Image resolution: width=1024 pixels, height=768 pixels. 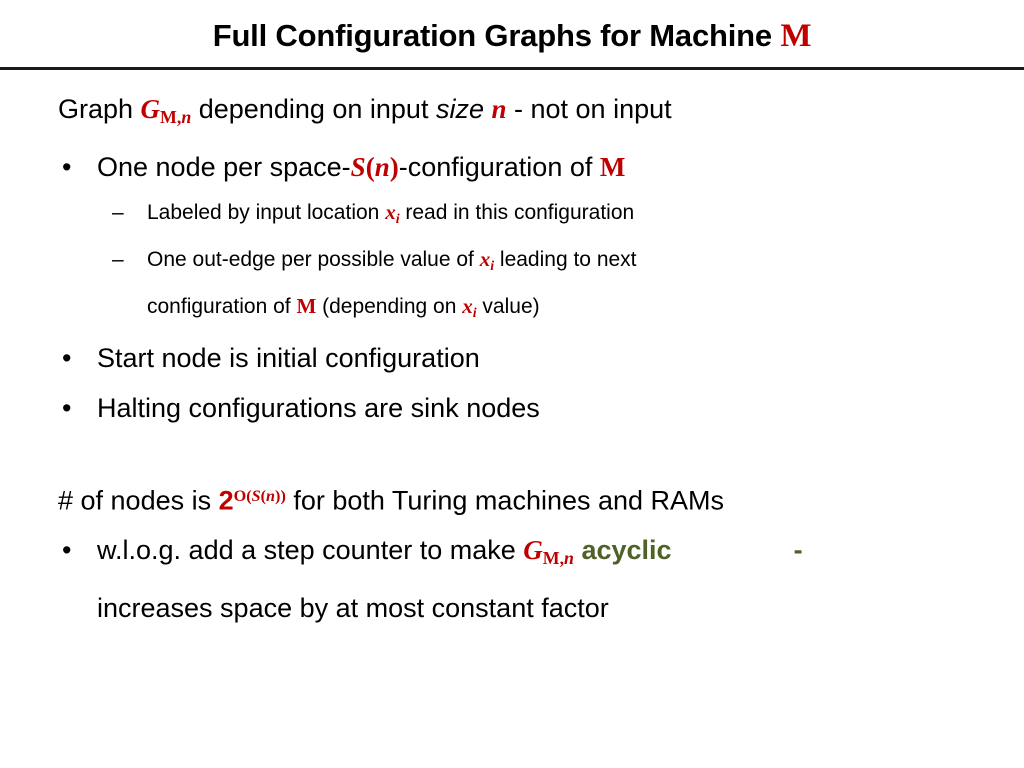 I want to click on page-title: Full Configuration Graphs for Machine M, so click(x=512, y=35).